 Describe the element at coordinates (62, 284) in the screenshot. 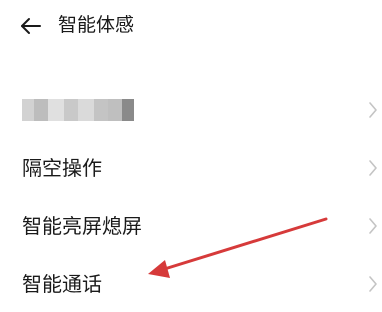

I see `settings-item-label: 智能通话` at that location.